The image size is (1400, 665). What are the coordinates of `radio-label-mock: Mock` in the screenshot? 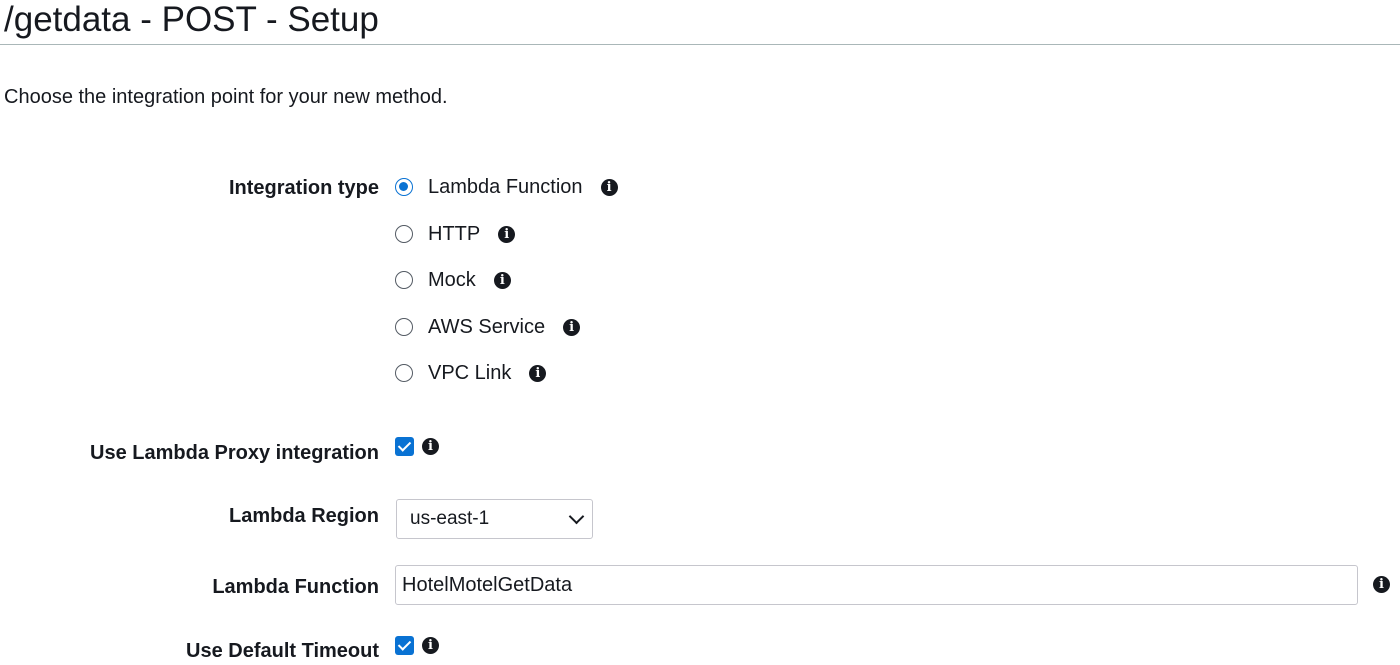 It's located at (452, 280).